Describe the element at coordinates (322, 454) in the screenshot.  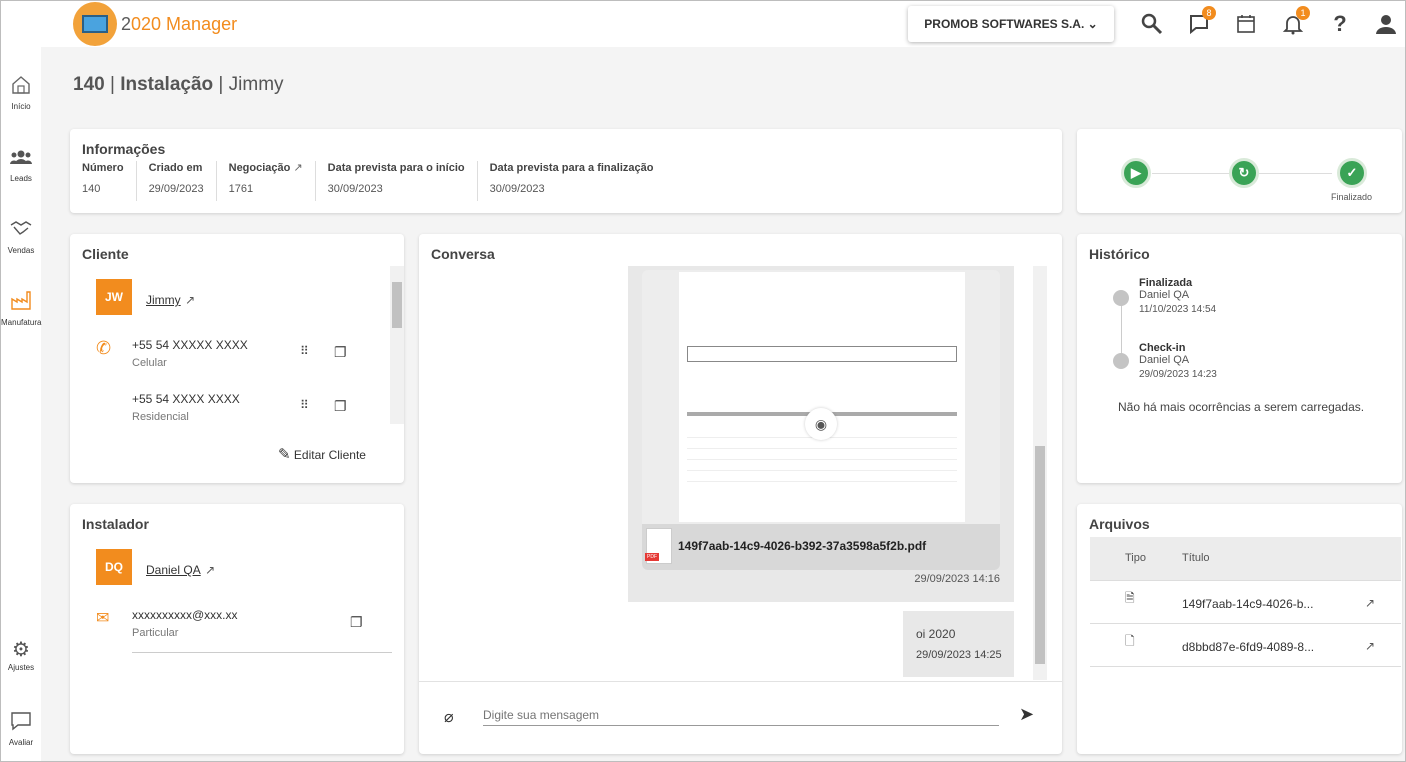
I see `edit-cliente-button: ✎ Editar Cliente` at that location.